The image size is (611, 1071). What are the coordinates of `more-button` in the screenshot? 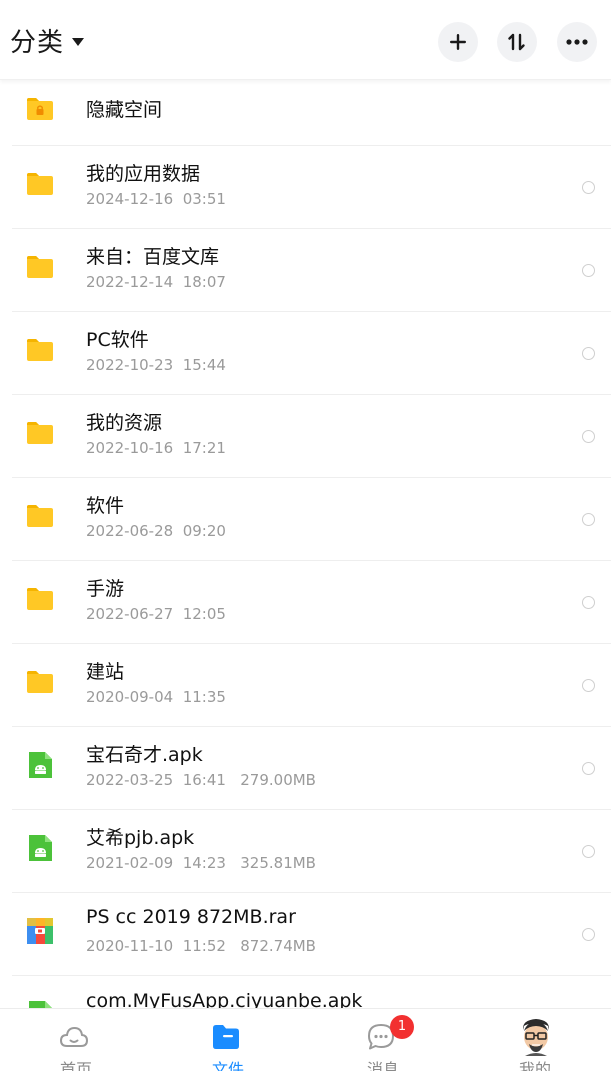 It's located at (577, 42).